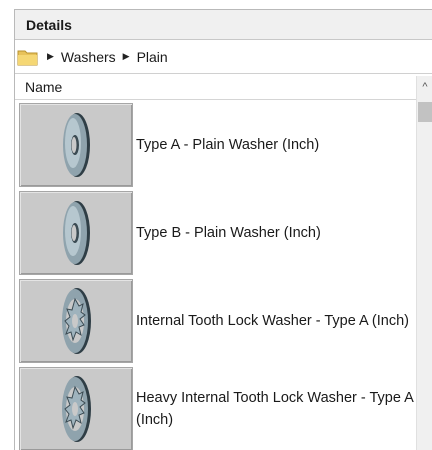 The height and width of the screenshot is (450, 432). Describe the element at coordinates (228, 145) in the screenshot. I see `item-label: Type A - Plain Washer (Inch)` at that location.